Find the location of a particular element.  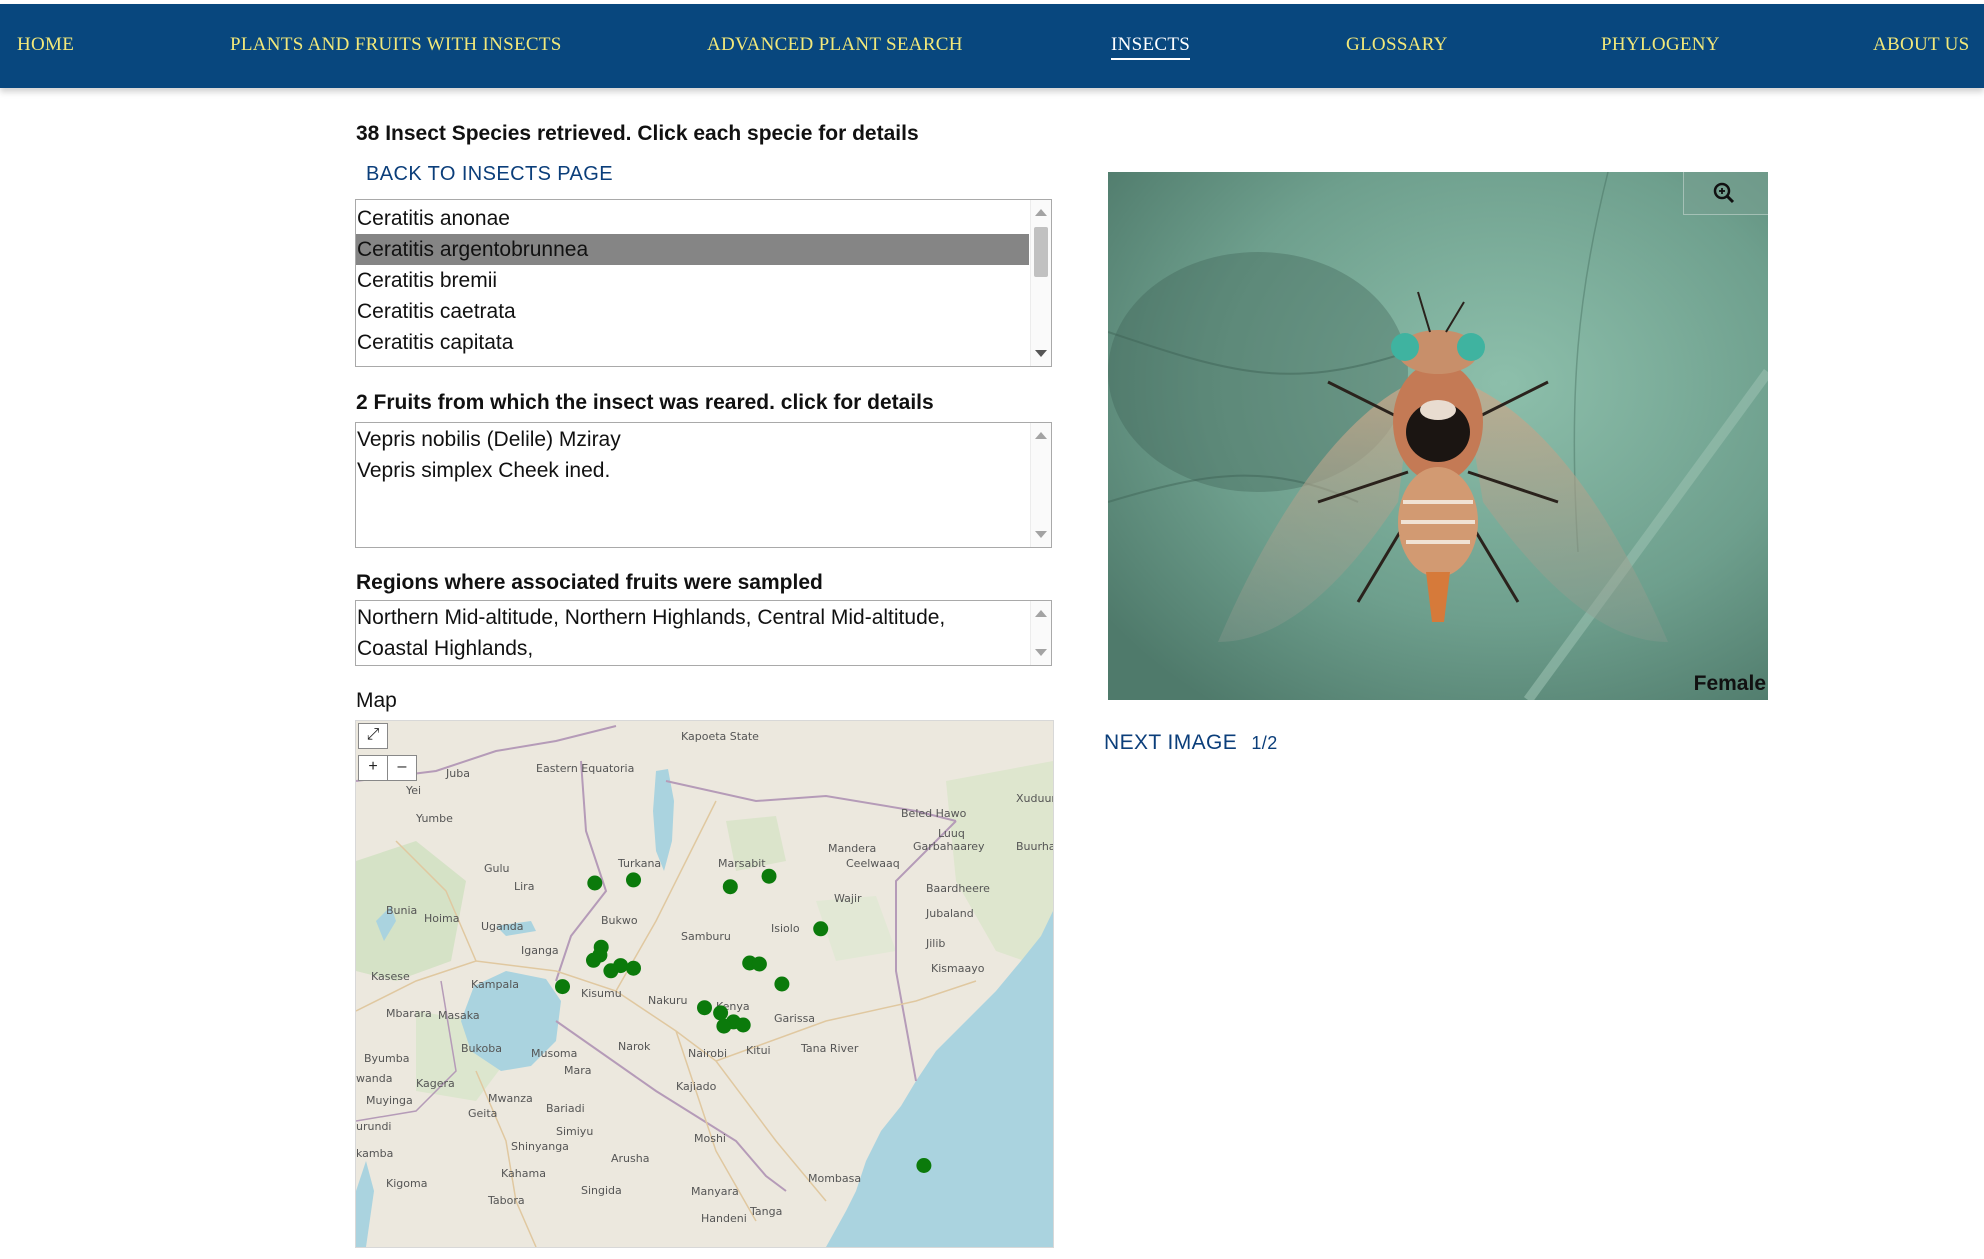

map-place-label: Manyara is located at coordinates (715, 1191).